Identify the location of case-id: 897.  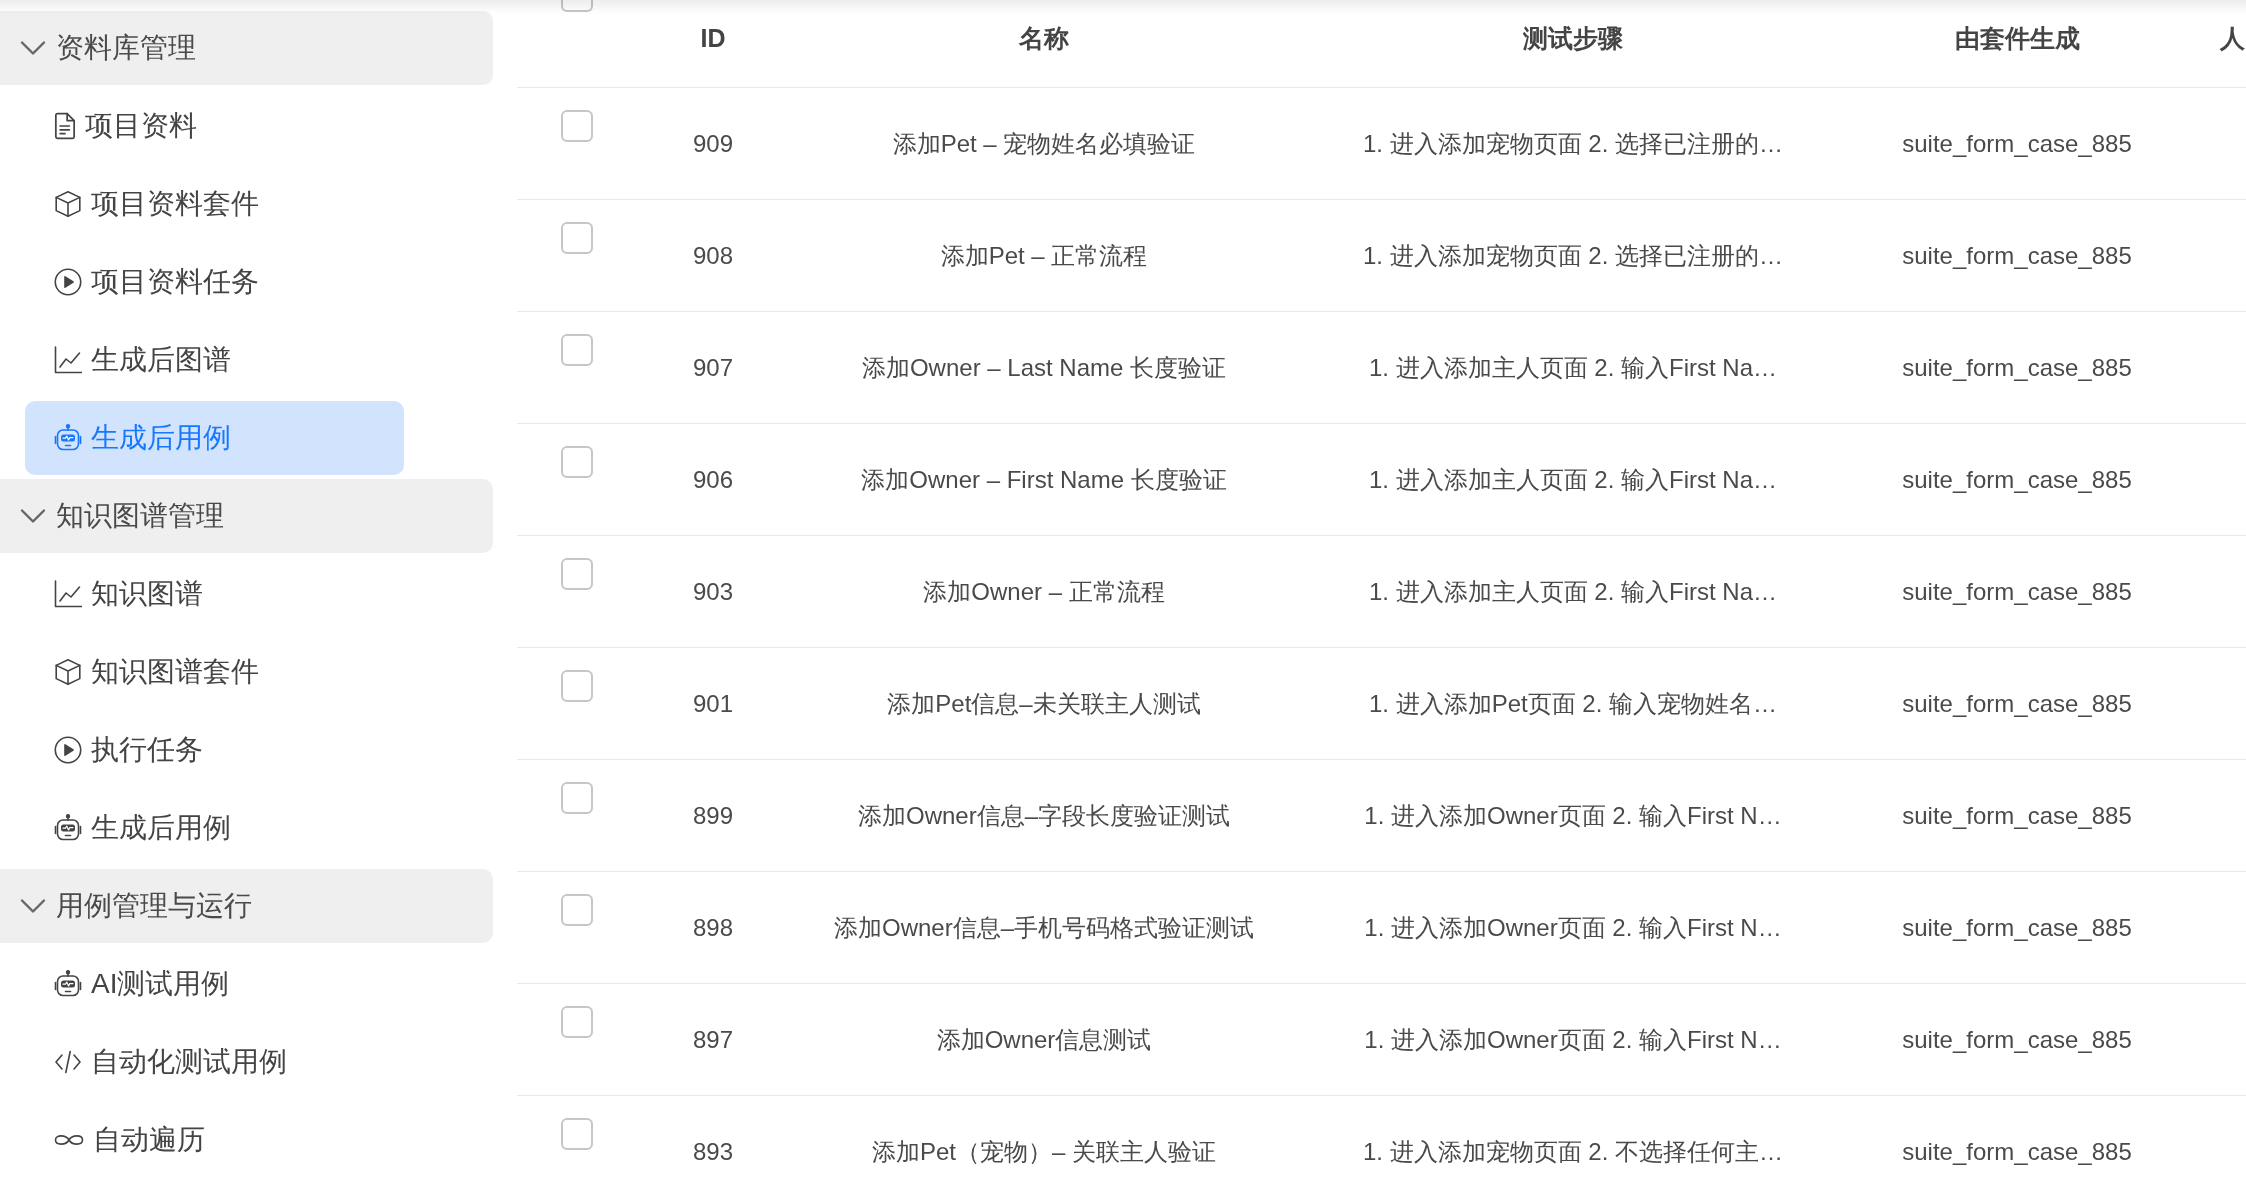
(712, 1039).